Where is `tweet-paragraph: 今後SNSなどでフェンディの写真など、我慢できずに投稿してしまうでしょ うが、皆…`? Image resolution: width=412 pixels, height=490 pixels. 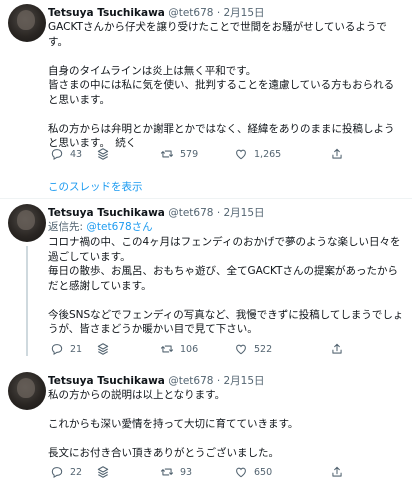
tweet-paragraph: 今後SNSなどでフェンディの写真など、我慢できずに投稿してしまうでしょ うが、皆… is located at coordinates (226, 322).